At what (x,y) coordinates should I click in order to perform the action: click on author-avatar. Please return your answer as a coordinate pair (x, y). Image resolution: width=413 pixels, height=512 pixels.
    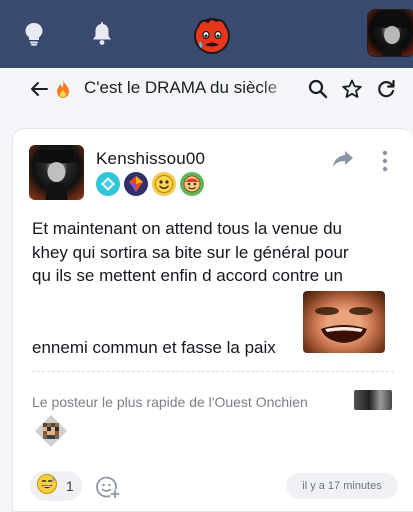
    Looking at the image, I should click on (56, 172).